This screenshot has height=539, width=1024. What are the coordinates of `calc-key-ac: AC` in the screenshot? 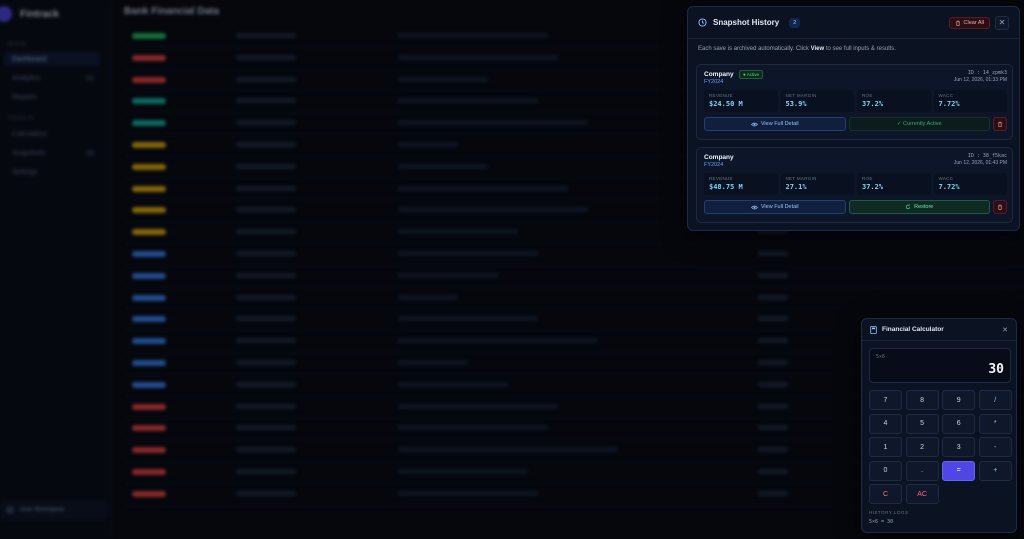 It's located at (922, 494).